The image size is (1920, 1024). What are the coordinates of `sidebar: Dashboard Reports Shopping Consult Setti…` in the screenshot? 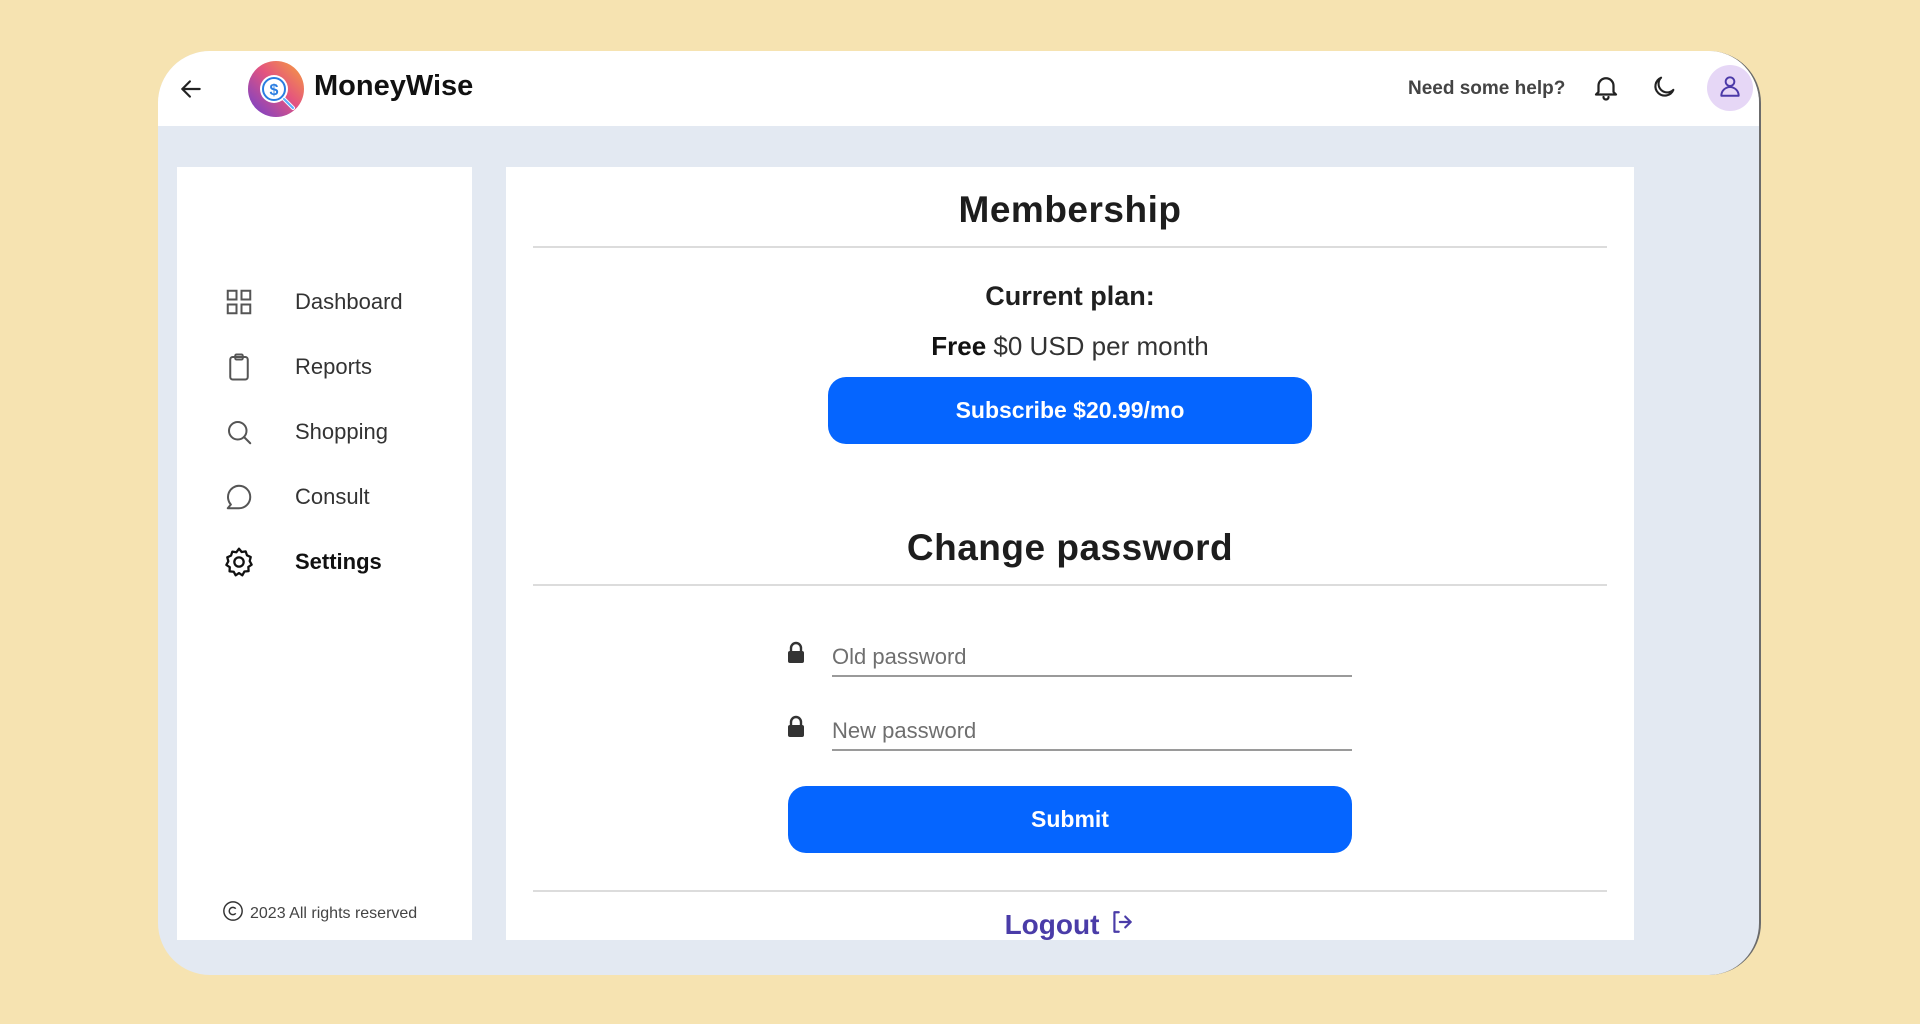 It's located at (324, 553).